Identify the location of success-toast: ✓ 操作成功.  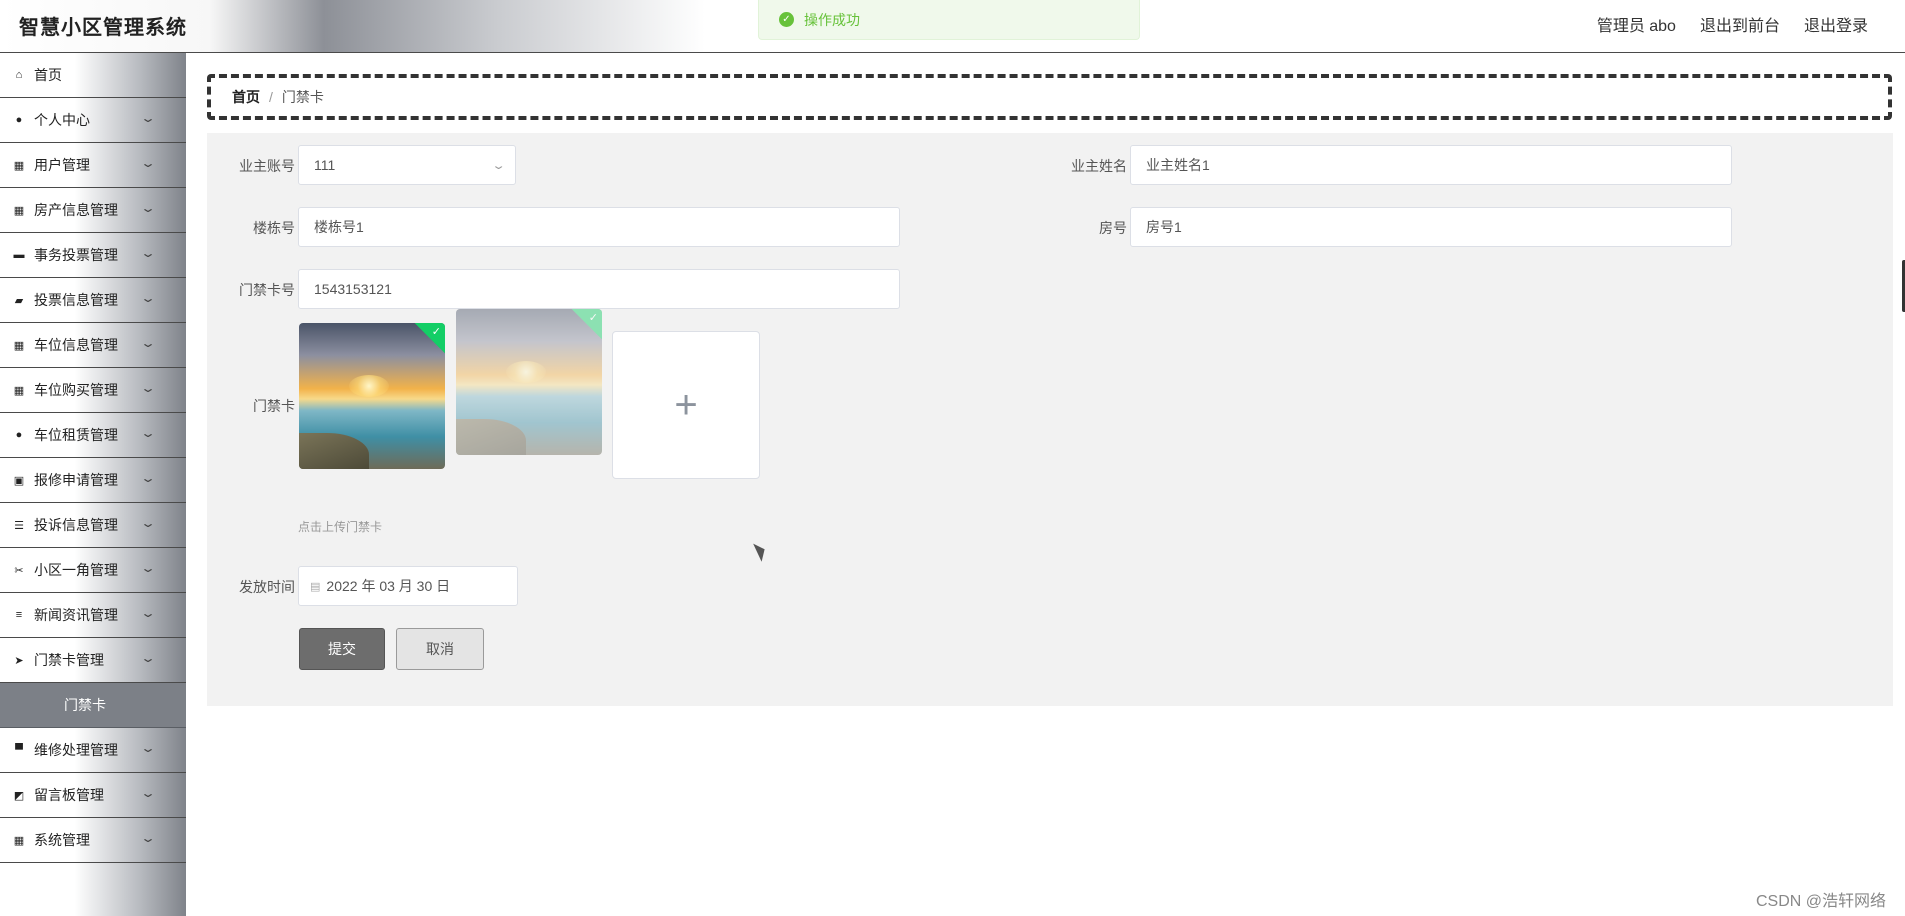
(949, 20).